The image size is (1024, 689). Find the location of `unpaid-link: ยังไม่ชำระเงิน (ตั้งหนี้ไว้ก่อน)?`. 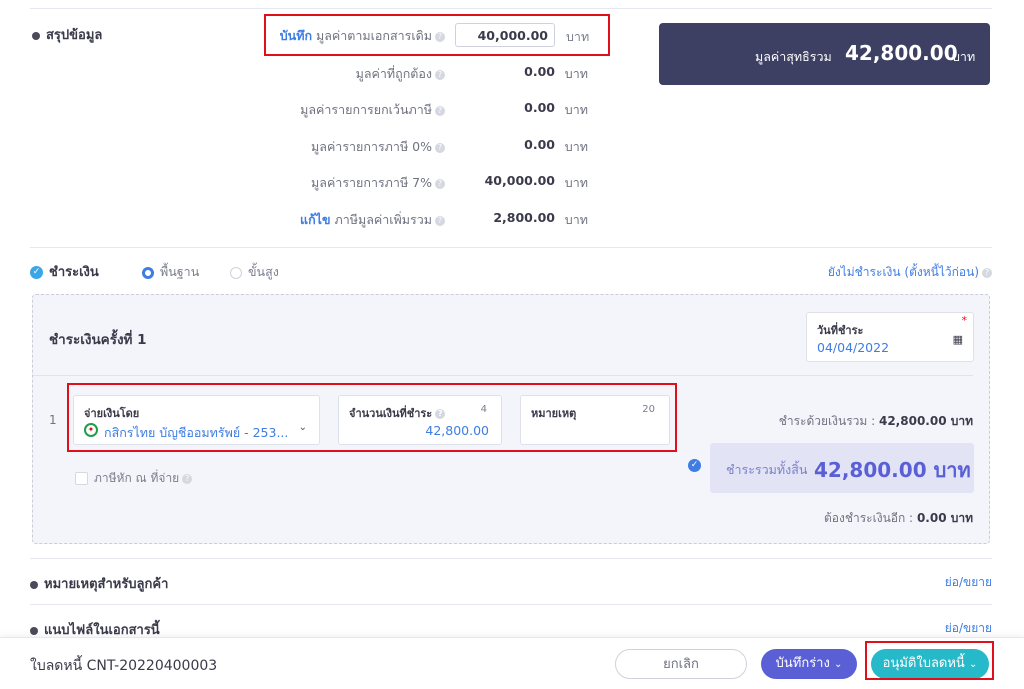

unpaid-link: ยังไม่ชำระเงิน (ตั้งหนี้ไว้ก่อน)? is located at coordinates (910, 272).